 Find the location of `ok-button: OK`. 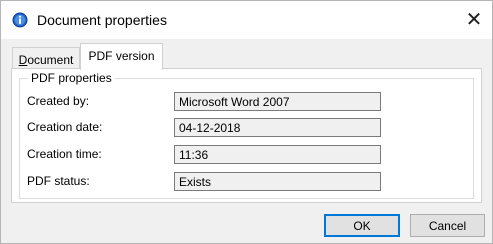

ok-button: OK is located at coordinates (362, 225).